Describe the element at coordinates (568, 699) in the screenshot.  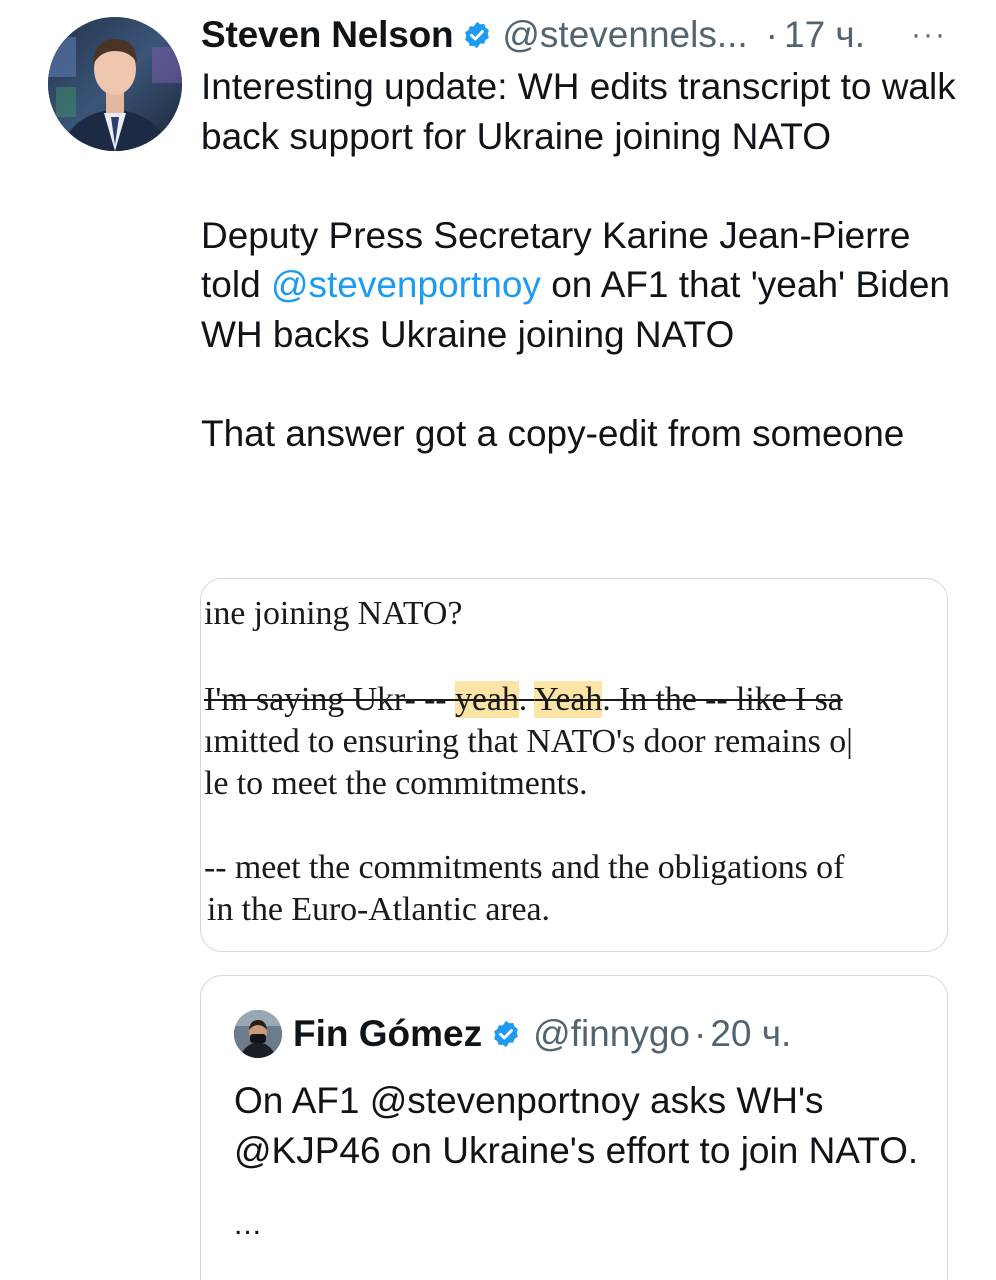
I see `highlighted-text: Yeah` at that location.